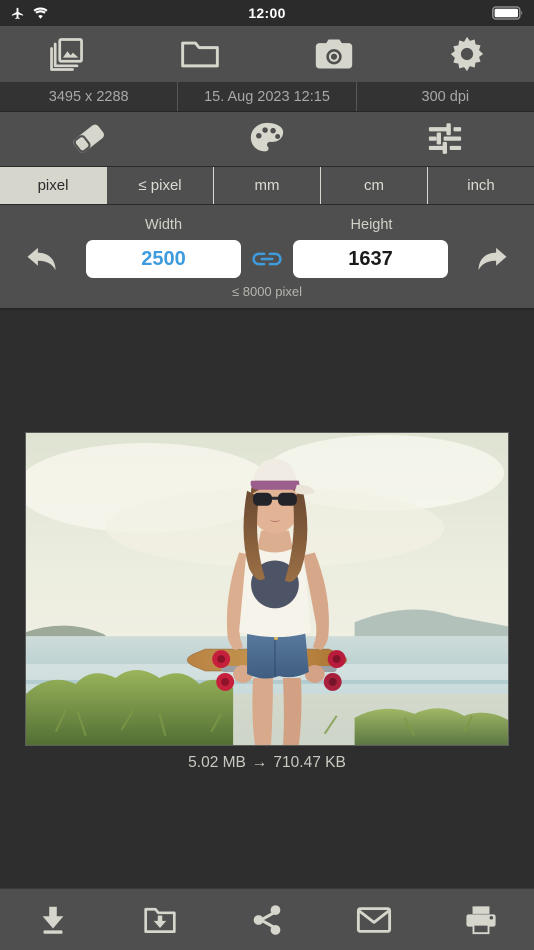 Image resolution: width=534 pixels, height=950 pixels. I want to click on status-bar-right, so click(508, 13).